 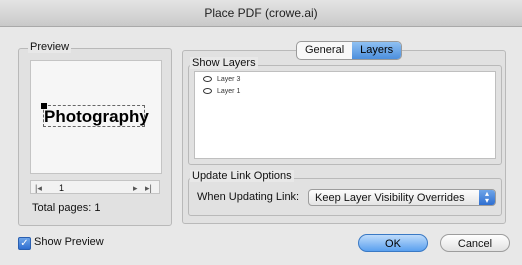 I want to click on ok-button: OK, so click(x=393, y=243).